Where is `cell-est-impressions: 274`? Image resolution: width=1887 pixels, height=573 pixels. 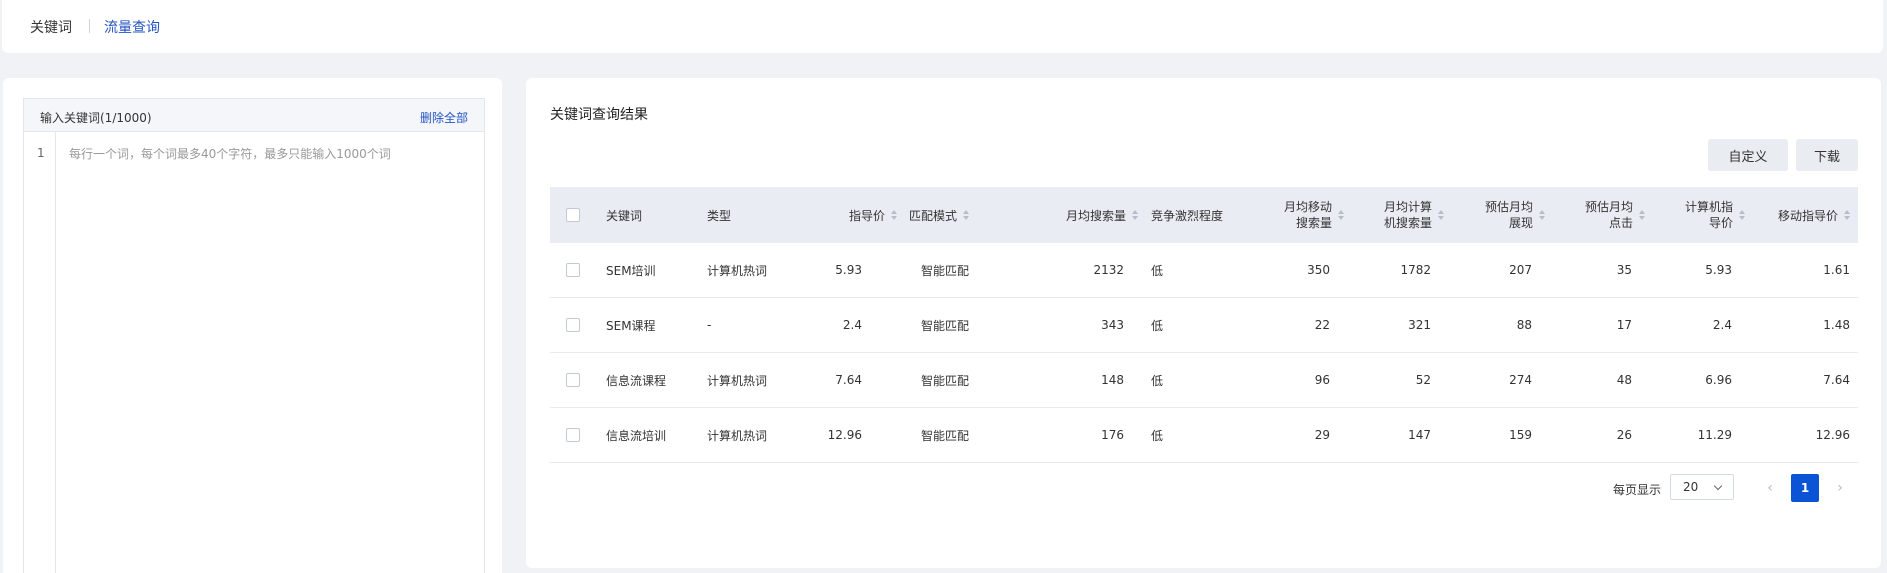 cell-est-impressions: 274 is located at coordinates (1520, 380).